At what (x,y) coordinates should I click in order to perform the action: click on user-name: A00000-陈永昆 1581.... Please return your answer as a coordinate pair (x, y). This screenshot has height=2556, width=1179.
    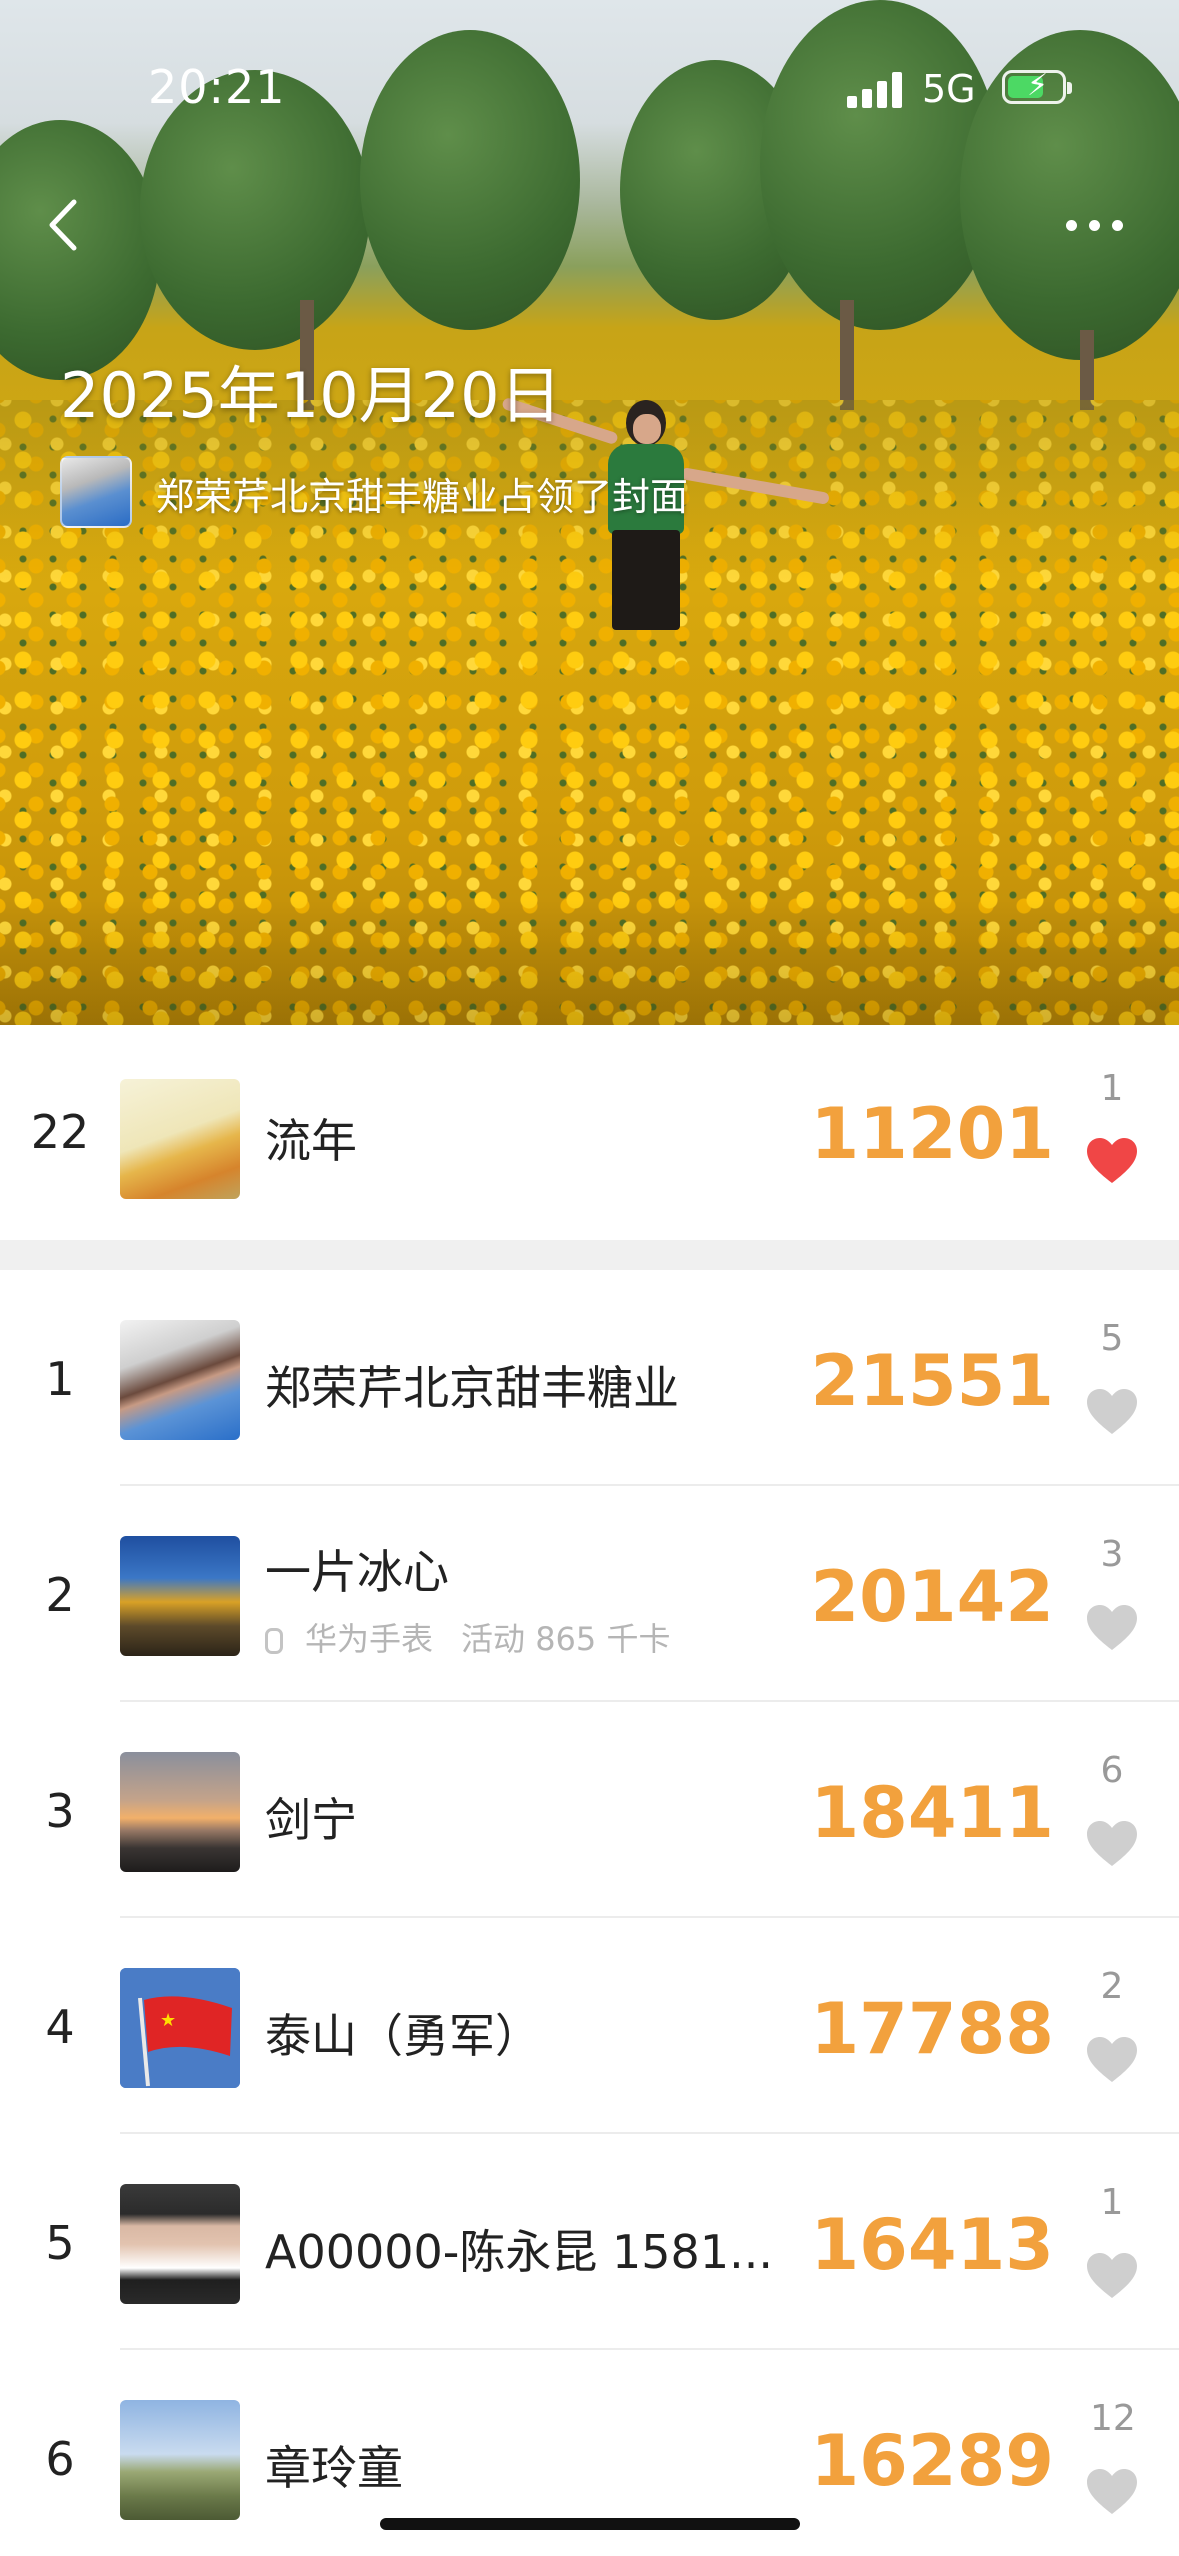
    Looking at the image, I should click on (519, 2252).